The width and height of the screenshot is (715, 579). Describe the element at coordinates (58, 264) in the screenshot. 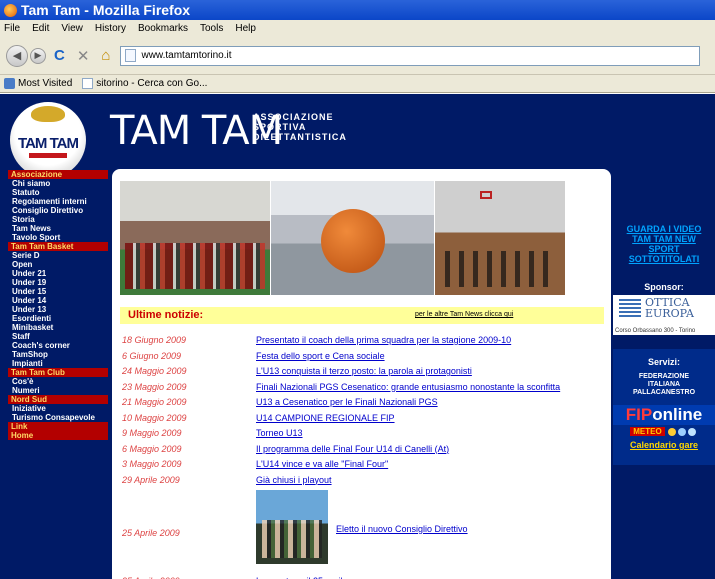

I see `sidebar-item: Open` at that location.